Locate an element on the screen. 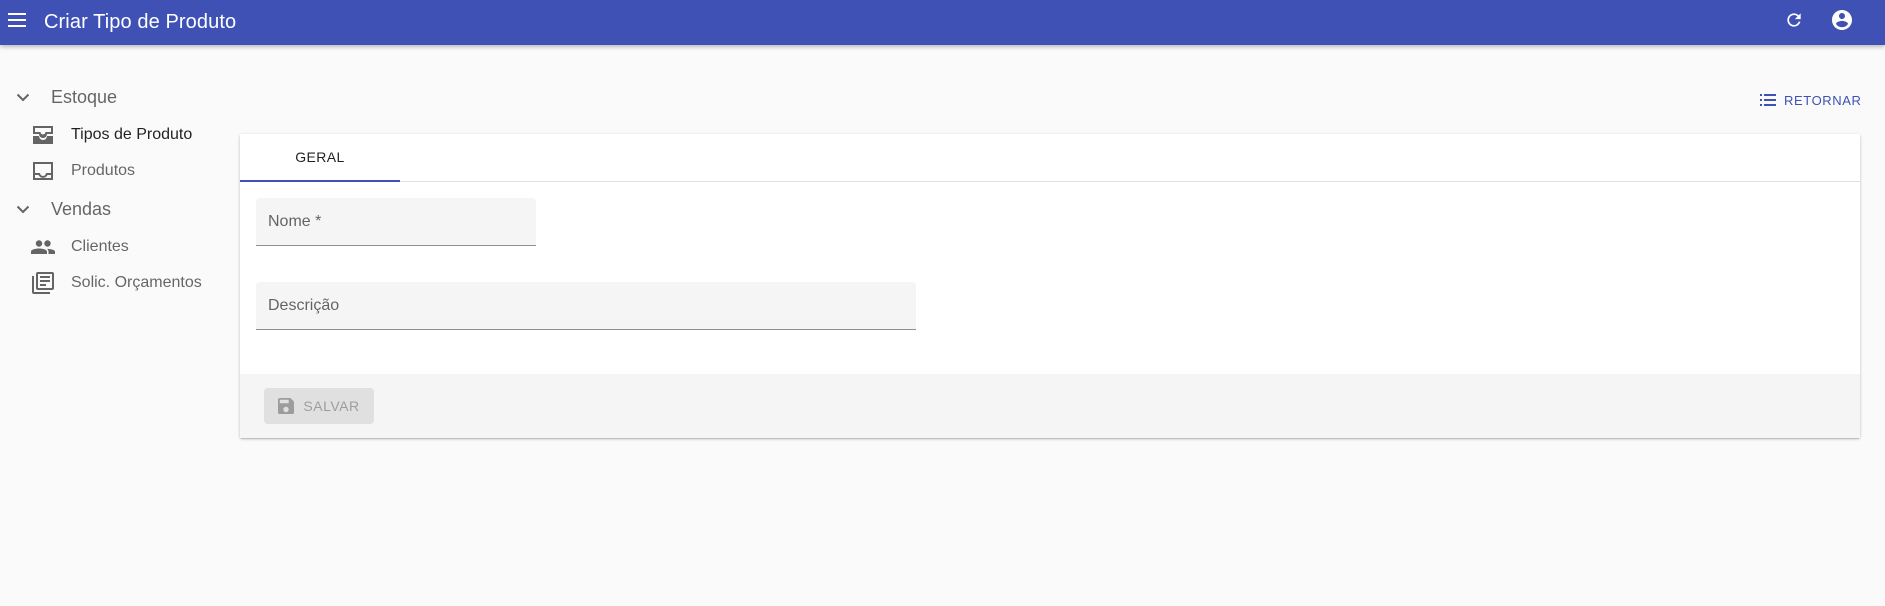 The height and width of the screenshot is (606, 1885). save-button: SALVAR is located at coordinates (319, 406).